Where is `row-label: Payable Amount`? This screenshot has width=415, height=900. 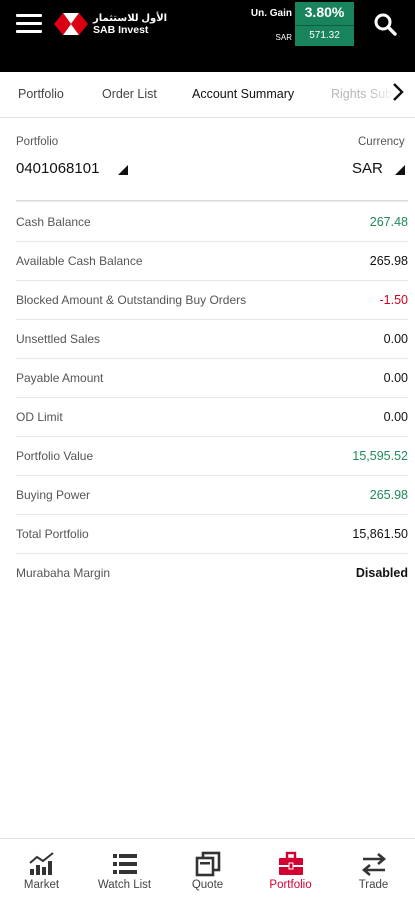
row-label: Payable Amount is located at coordinates (60, 378).